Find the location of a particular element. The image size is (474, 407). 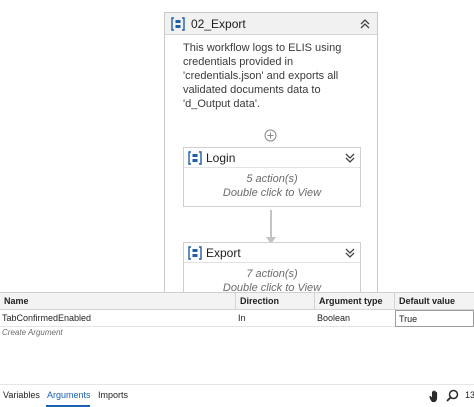

column-header-default-value: Default value is located at coordinates (434, 301).